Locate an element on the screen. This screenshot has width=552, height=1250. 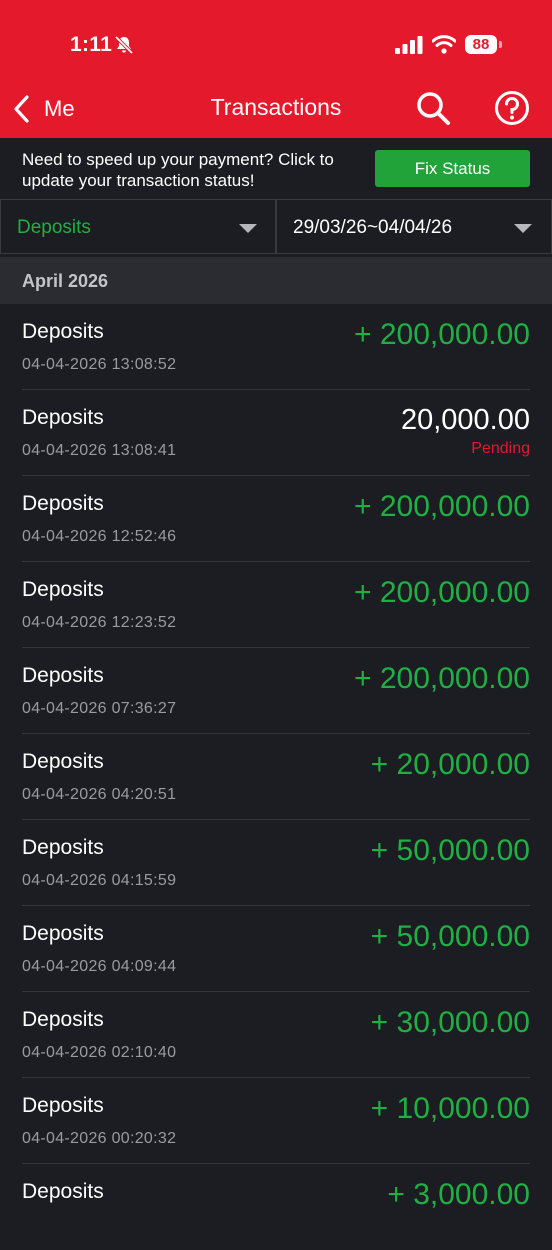
transaction-time: 04-04-2026 04:20:51 is located at coordinates (99, 794).